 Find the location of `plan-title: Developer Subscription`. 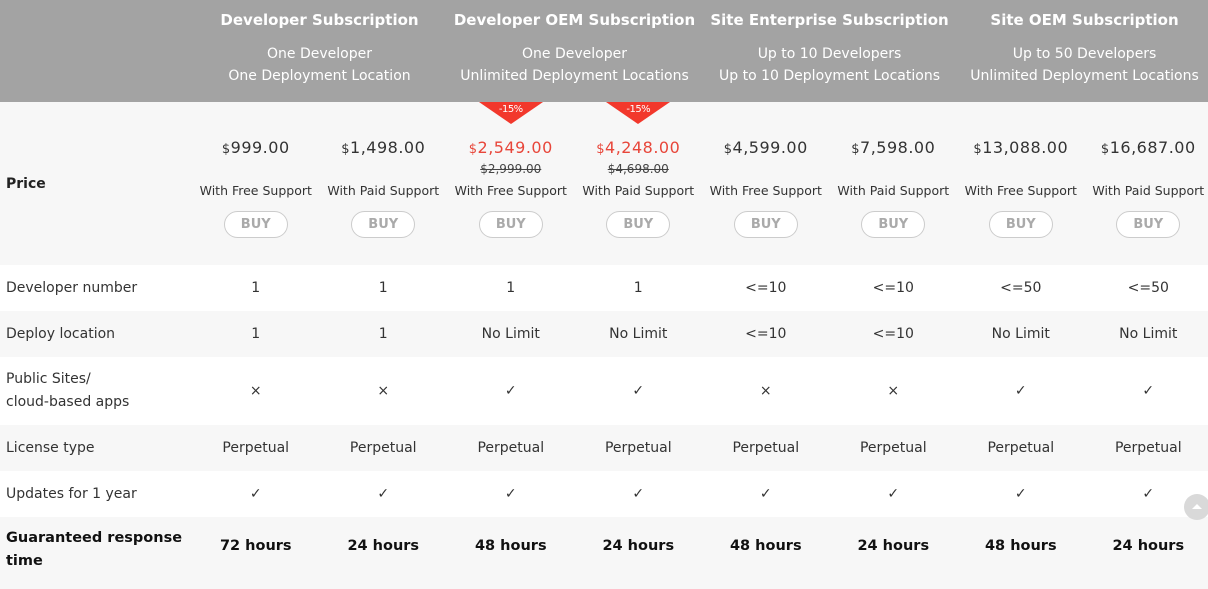

plan-title: Developer Subscription is located at coordinates (319, 20).